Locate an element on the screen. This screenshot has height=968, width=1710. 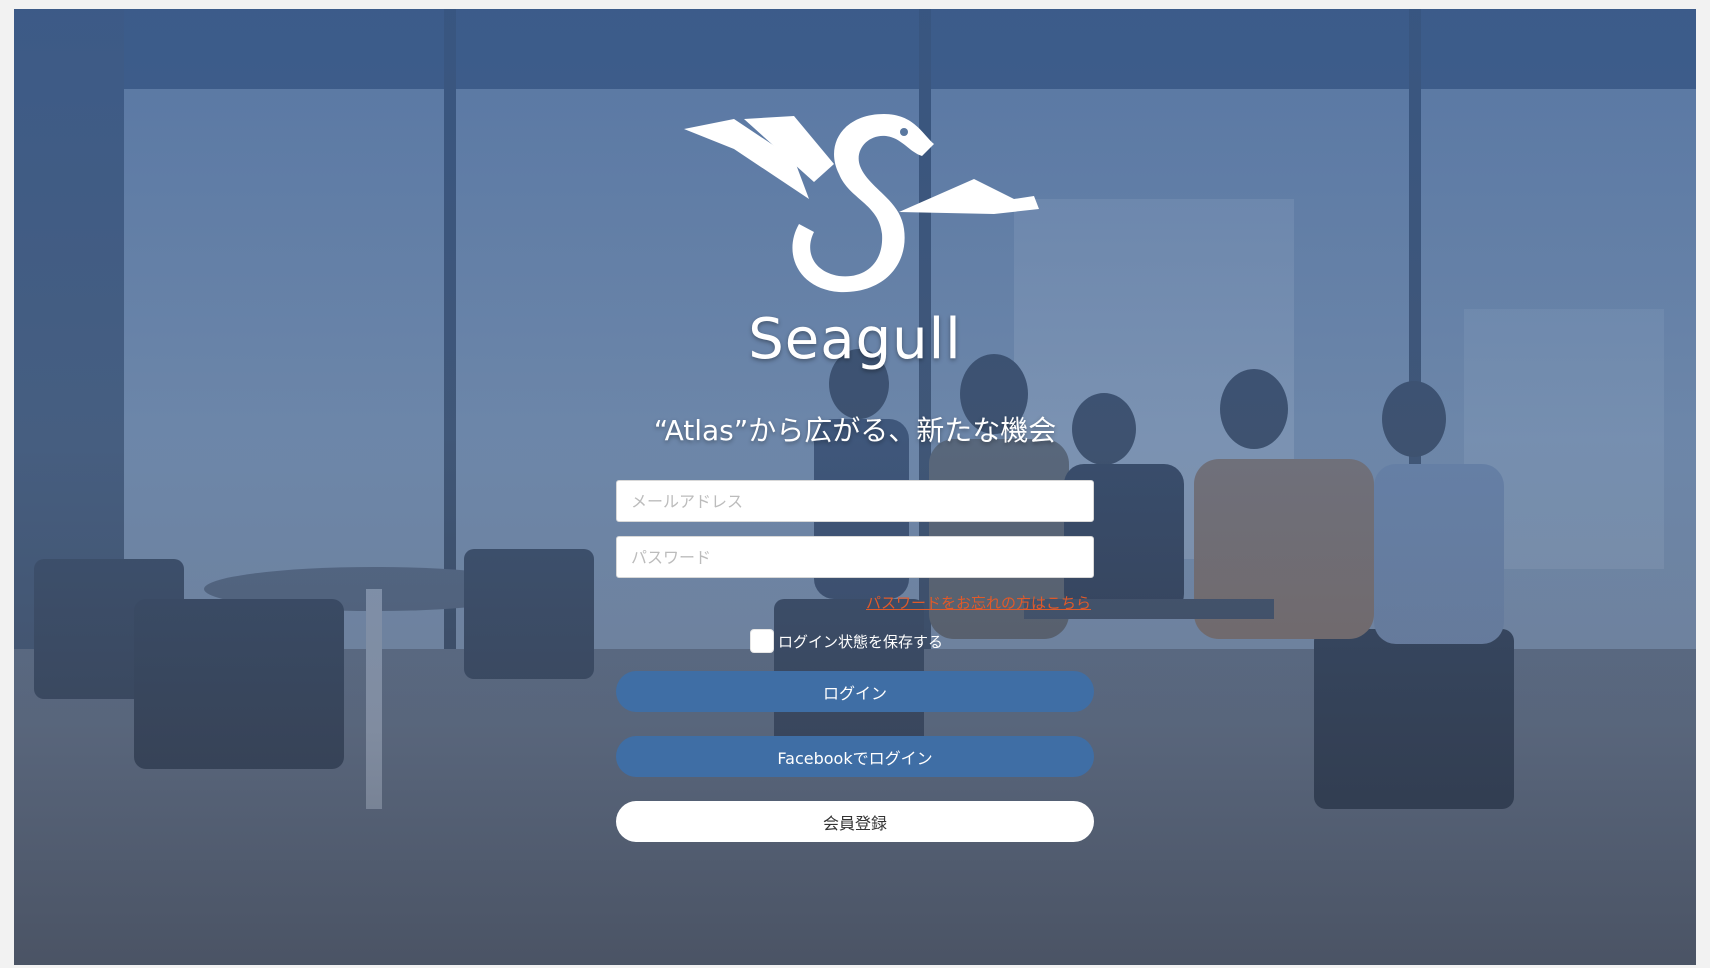
brand-name: Seagull is located at coordinates (855, 339).